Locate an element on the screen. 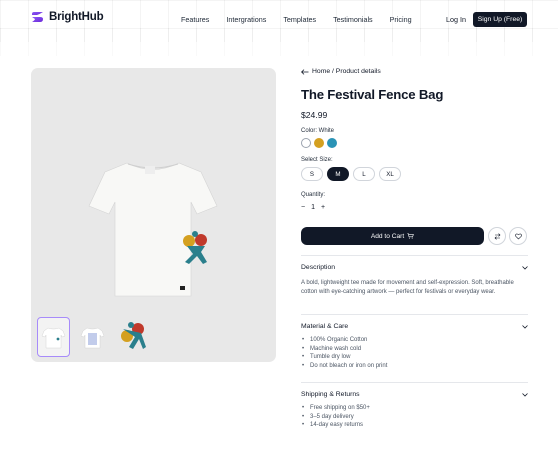 This screenshot has width=558, height=450. nav-integrations: Intergrations is located at coordinates (246, 19).